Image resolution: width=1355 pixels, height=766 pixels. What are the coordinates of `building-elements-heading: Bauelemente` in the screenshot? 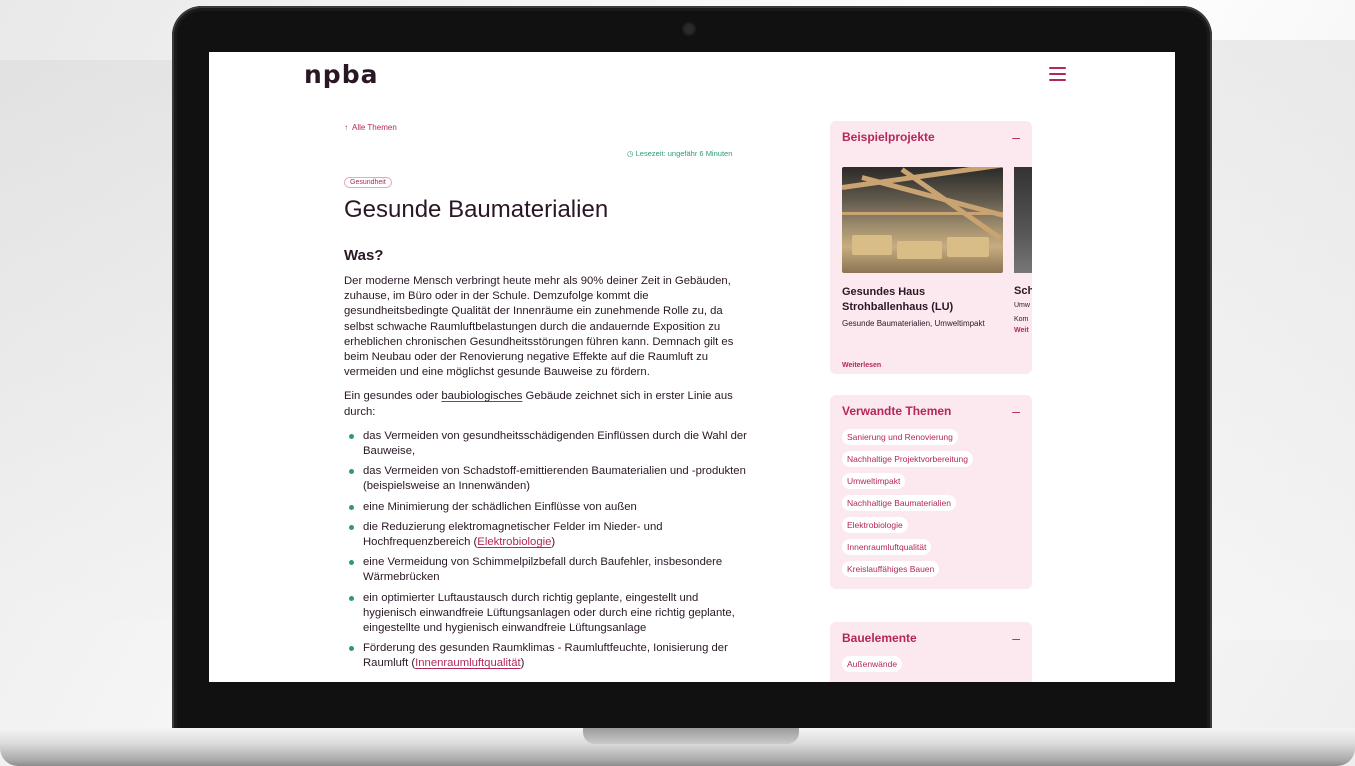 It's located at (879, 638).